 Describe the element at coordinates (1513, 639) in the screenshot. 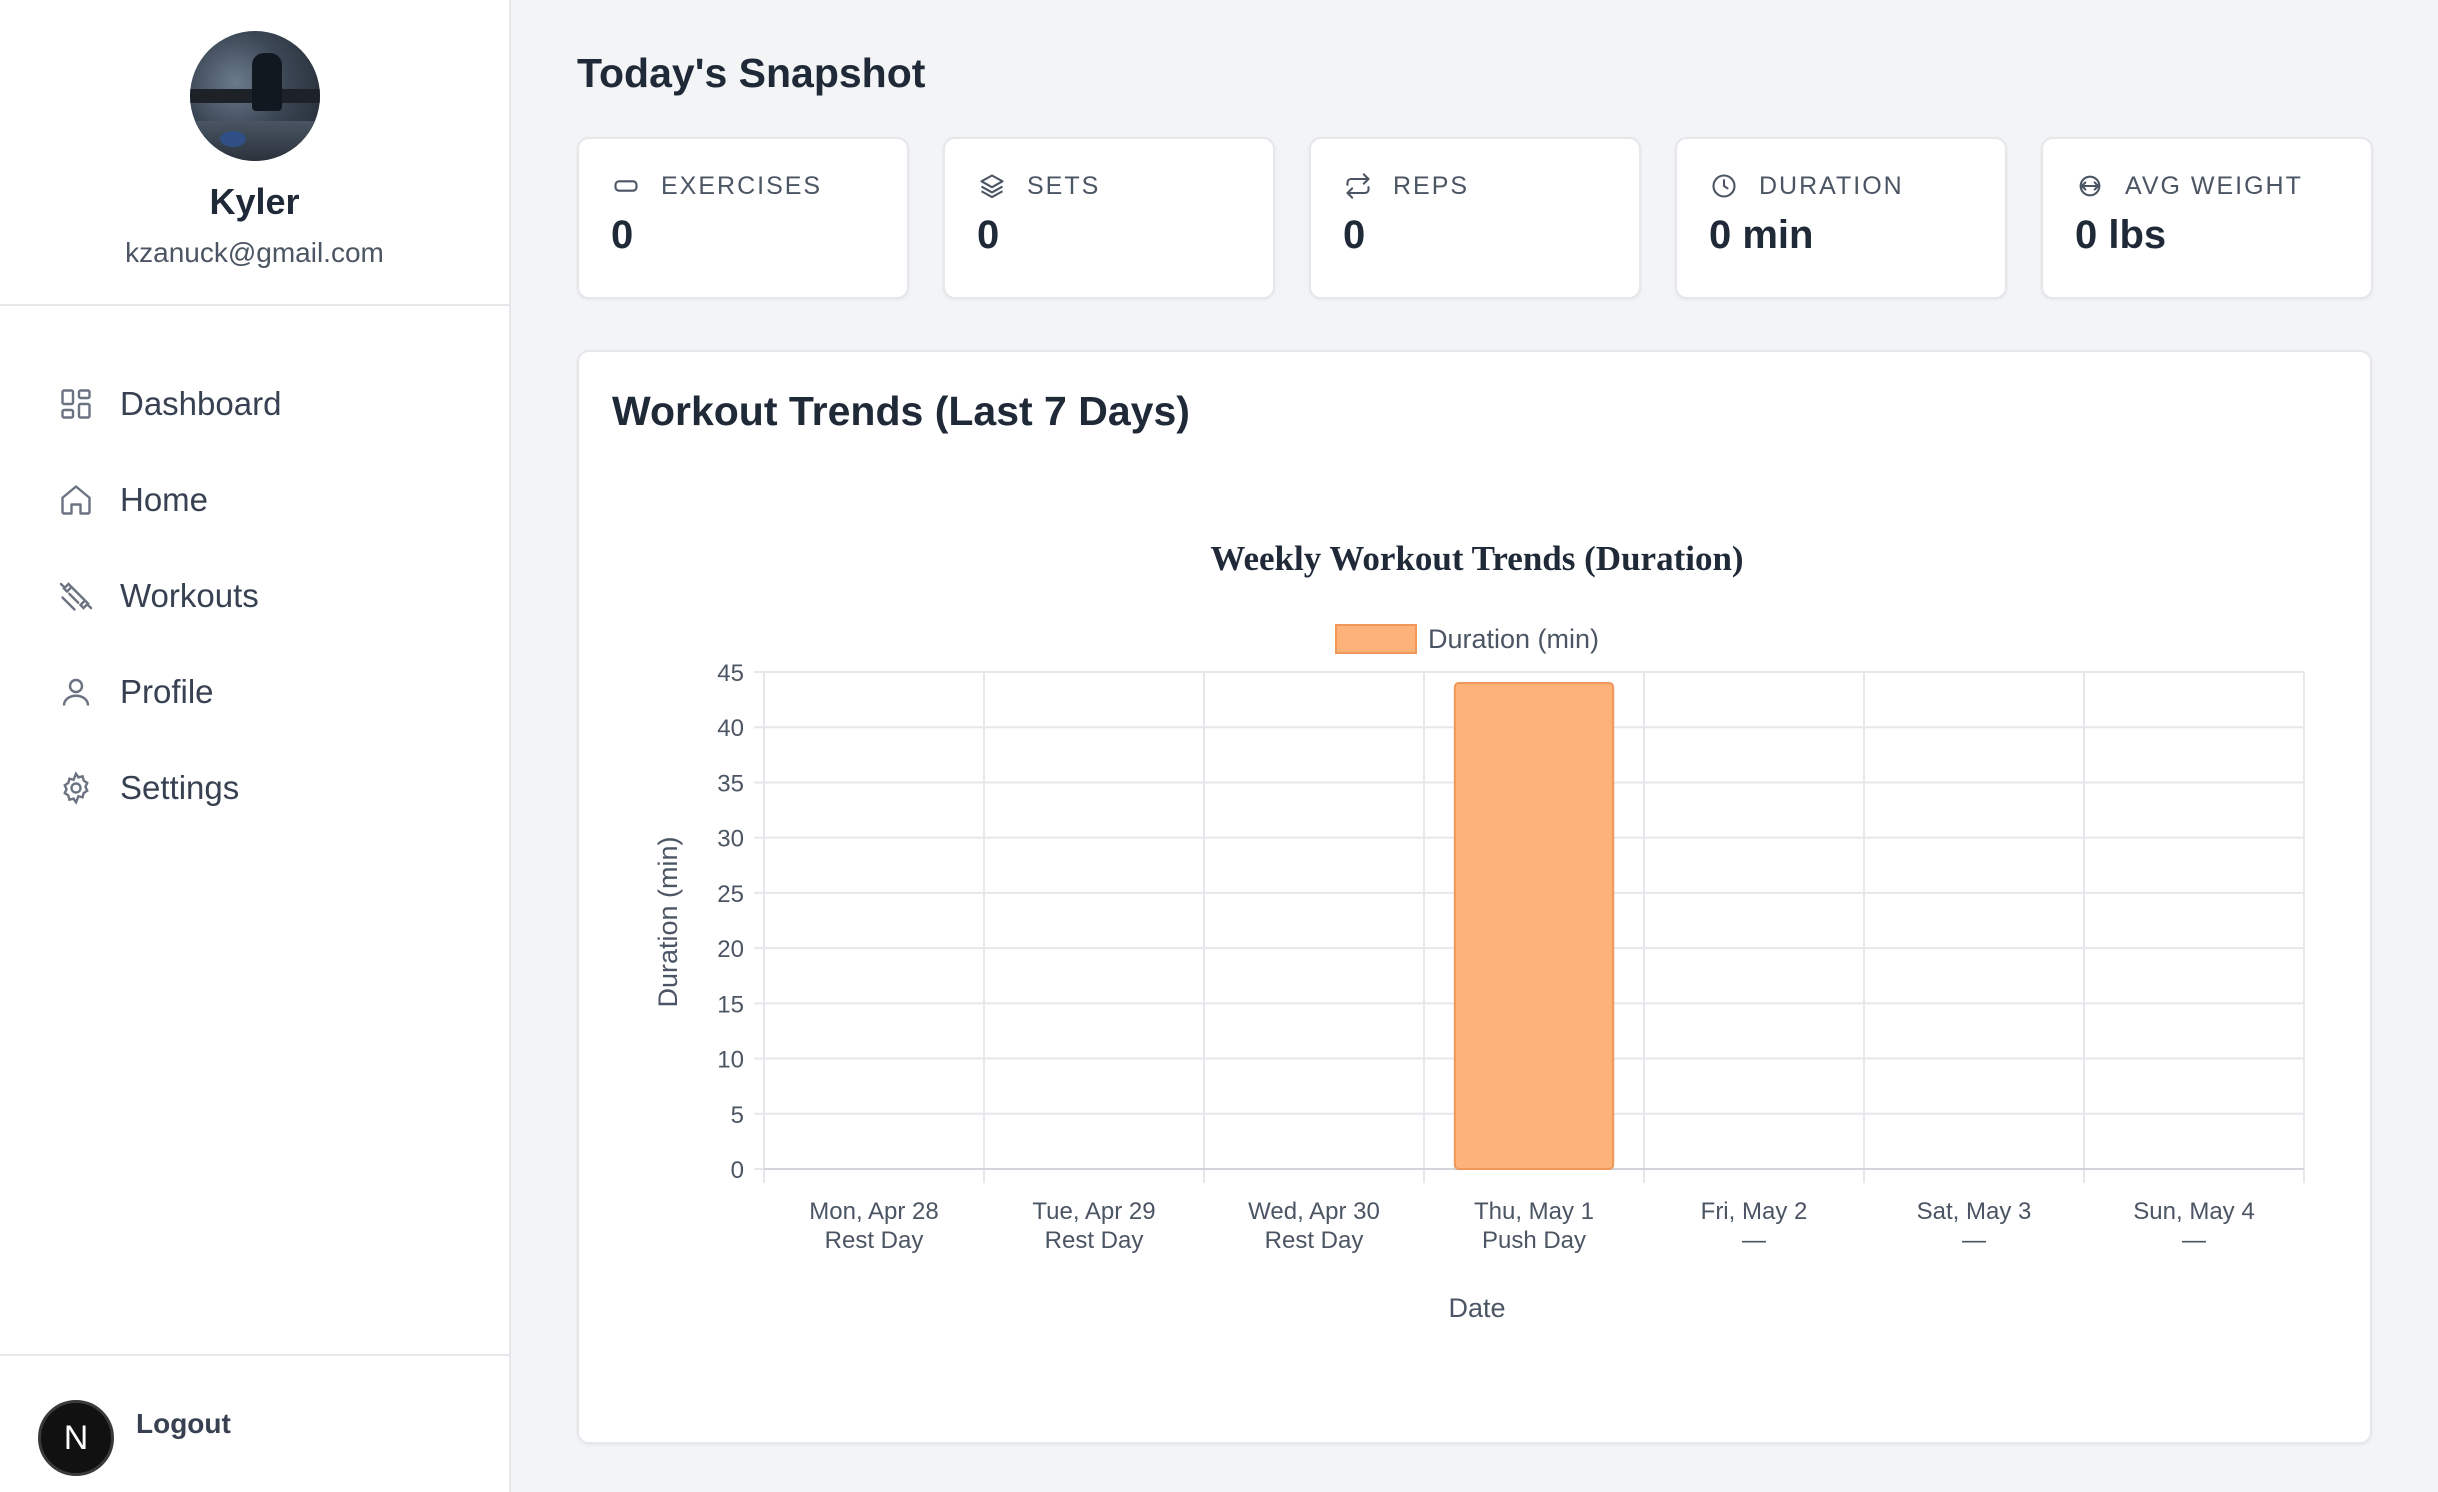

I see `legend-label: Duration (min)` at that location.